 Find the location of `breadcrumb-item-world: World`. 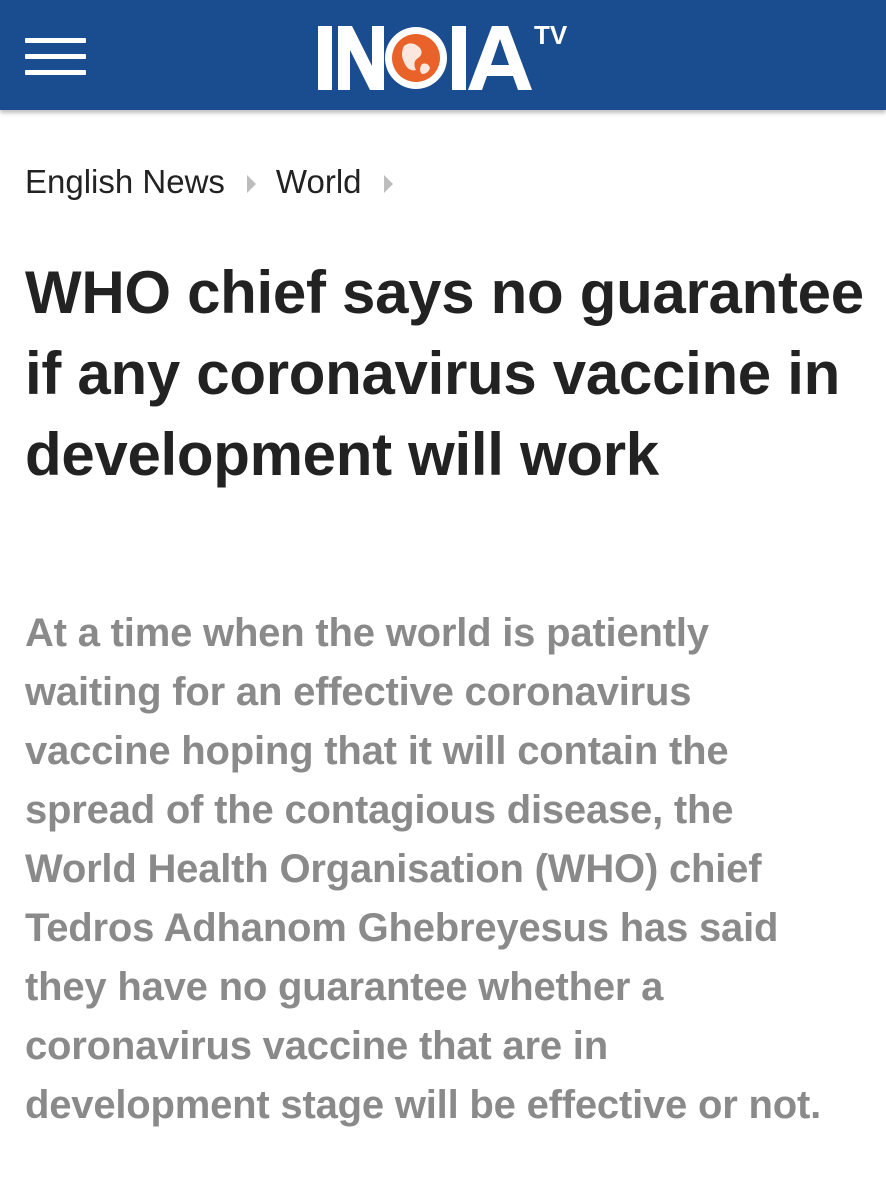

breadcrumb-item-world: World is located at coordinates (319, 182).